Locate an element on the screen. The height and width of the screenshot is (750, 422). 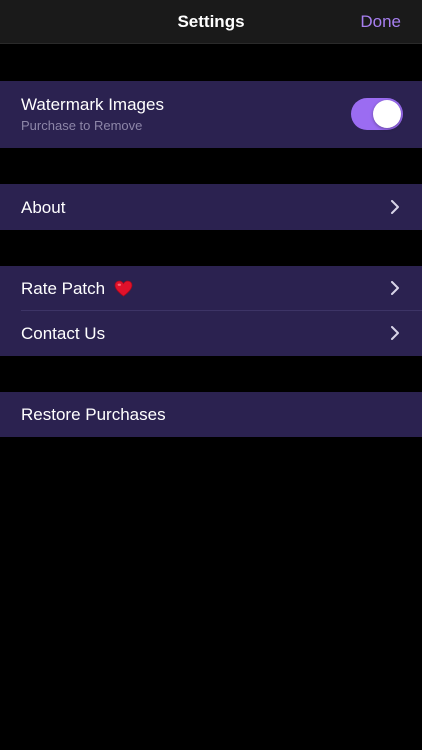
rate-label: Rate Patch is located at coordinates (63, 288).